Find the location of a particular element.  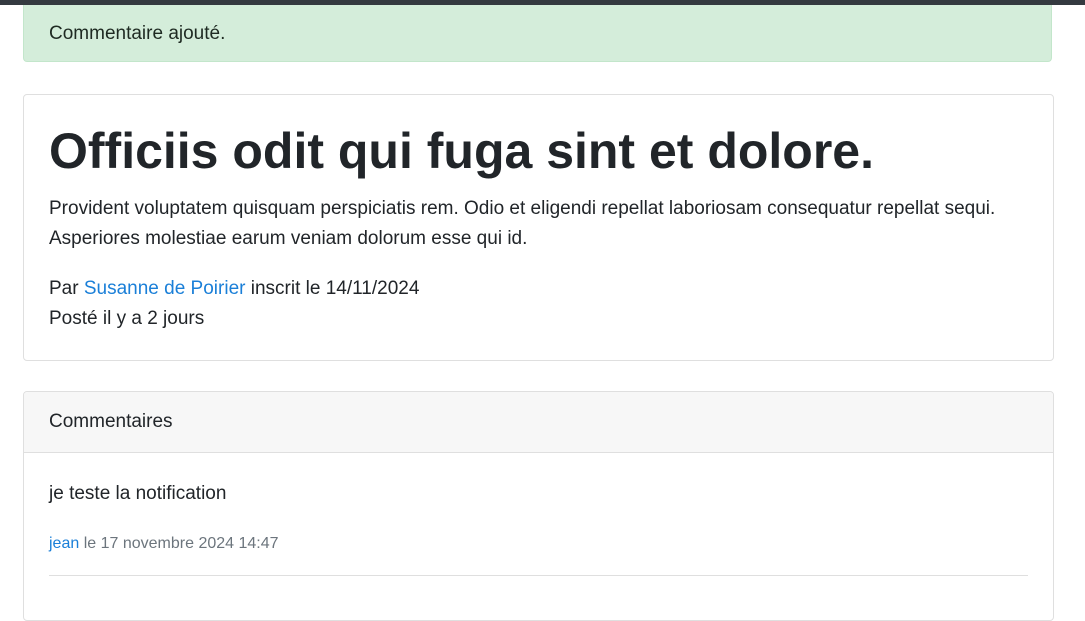

success-alert: Commentaire ajouté. is located at coordinates (537, 33).